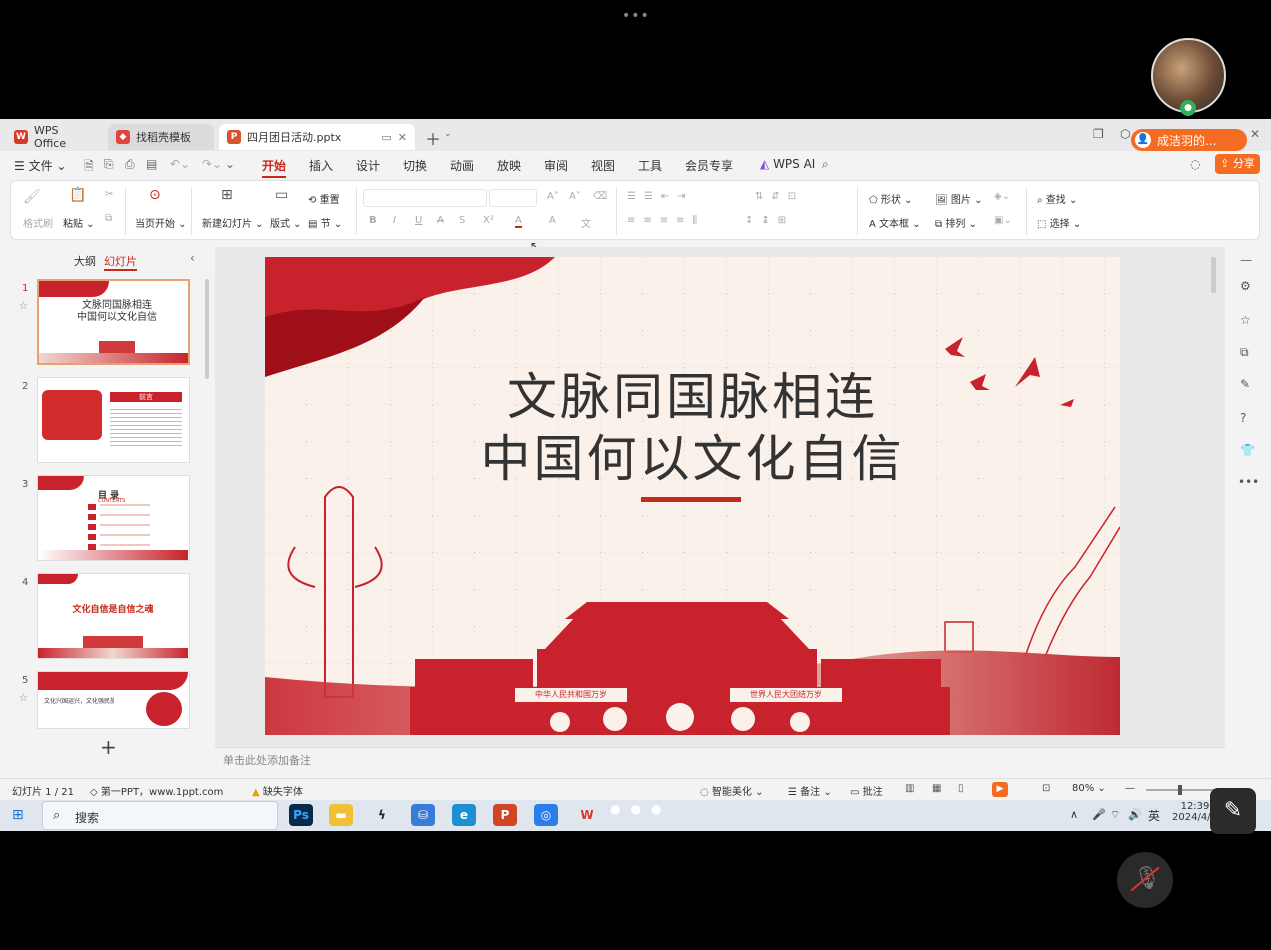 The image size is (1271, 950). I want to click on arrange-button: ⧉ 排列 ⌄, so click(956, 222).